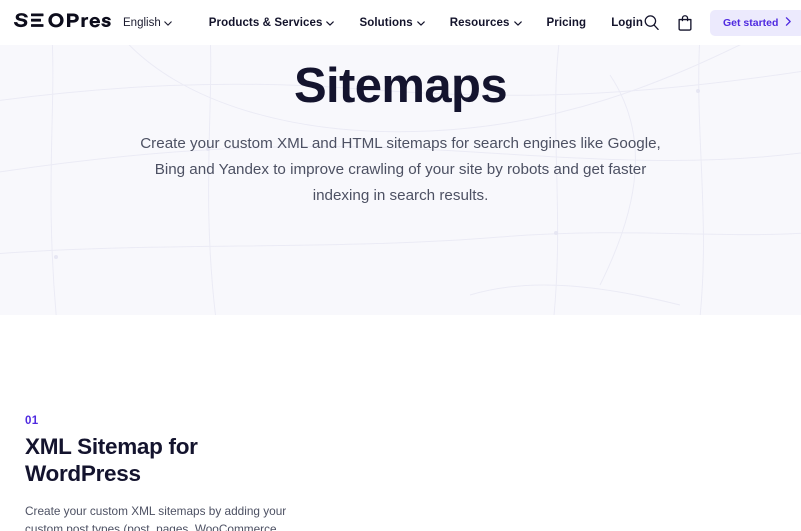 The width and height of the screenshot is (801, 531). I want to click on nav-item-resources: Resources, so click(486, 23).